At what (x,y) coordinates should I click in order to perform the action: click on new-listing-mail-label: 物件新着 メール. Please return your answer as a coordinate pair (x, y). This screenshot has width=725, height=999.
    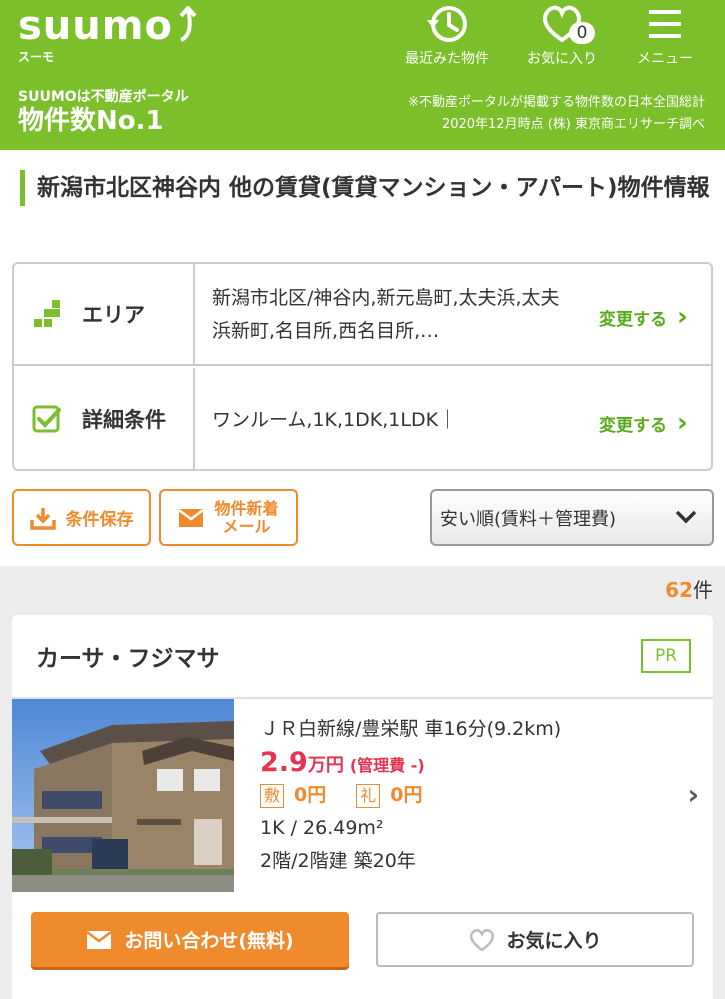
    Looking at the image, I should click on (246, 517).